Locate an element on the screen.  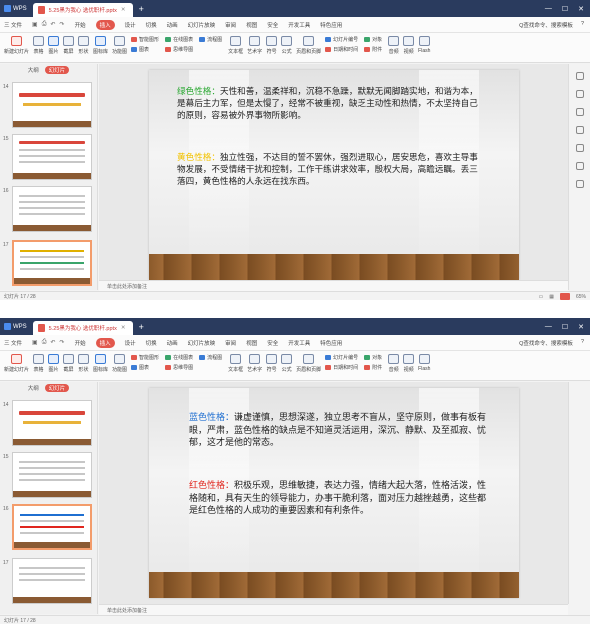
audio-button: 音频 is located at coordinates (394, 45).